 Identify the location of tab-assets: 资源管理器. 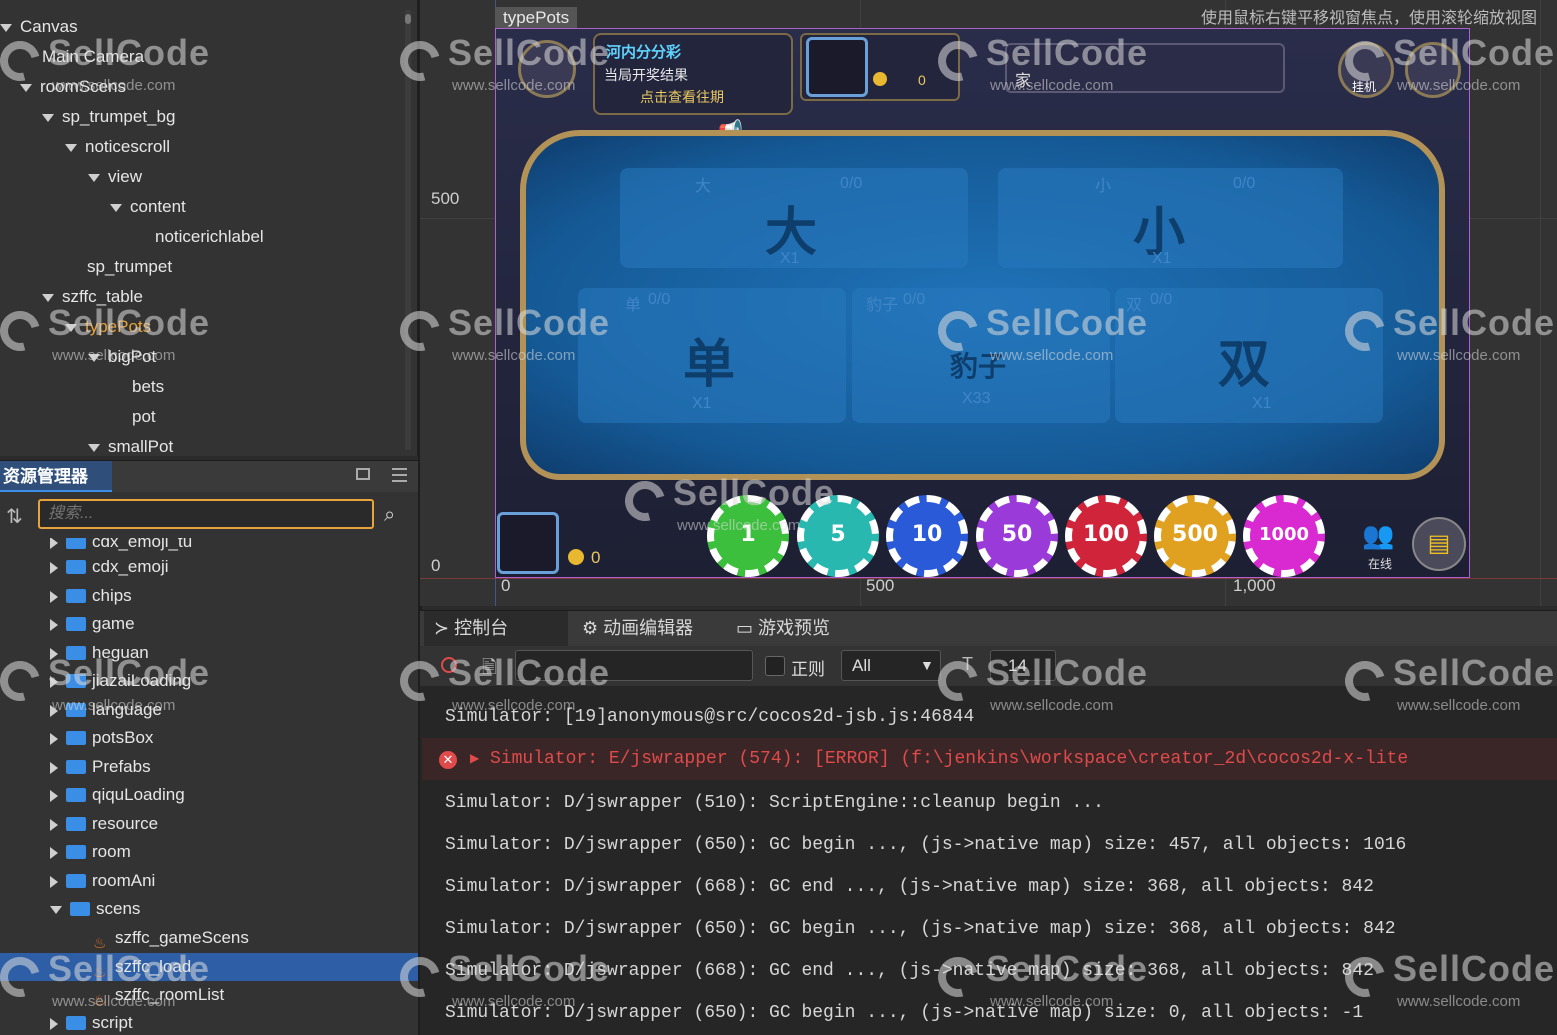
(56, 476).